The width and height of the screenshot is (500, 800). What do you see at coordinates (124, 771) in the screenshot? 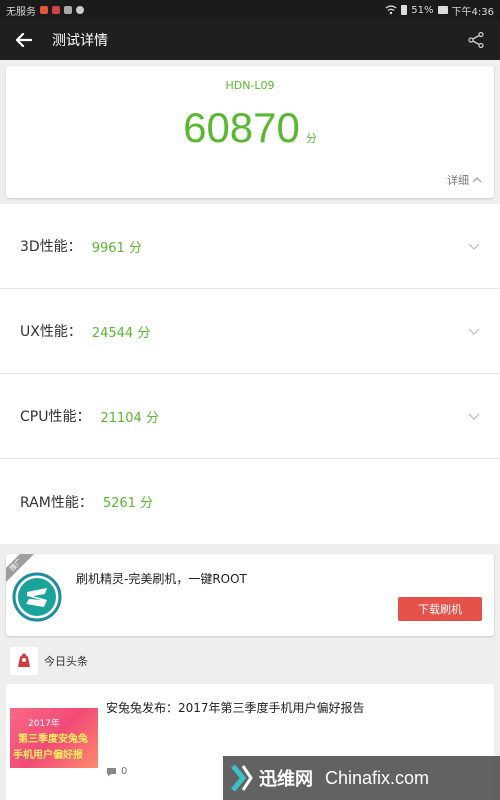
I see `comment-count-value: 0` at bounding box center [124, 771].